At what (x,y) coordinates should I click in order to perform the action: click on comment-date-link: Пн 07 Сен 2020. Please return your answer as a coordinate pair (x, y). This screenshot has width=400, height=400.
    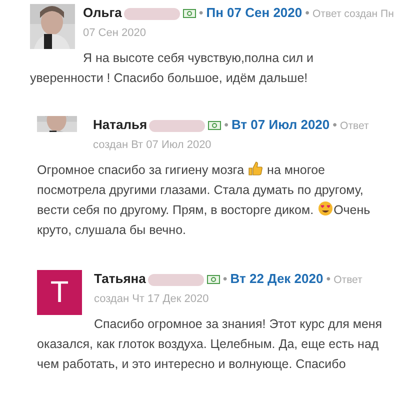
    Looking at the image, I should click on (254, 12).